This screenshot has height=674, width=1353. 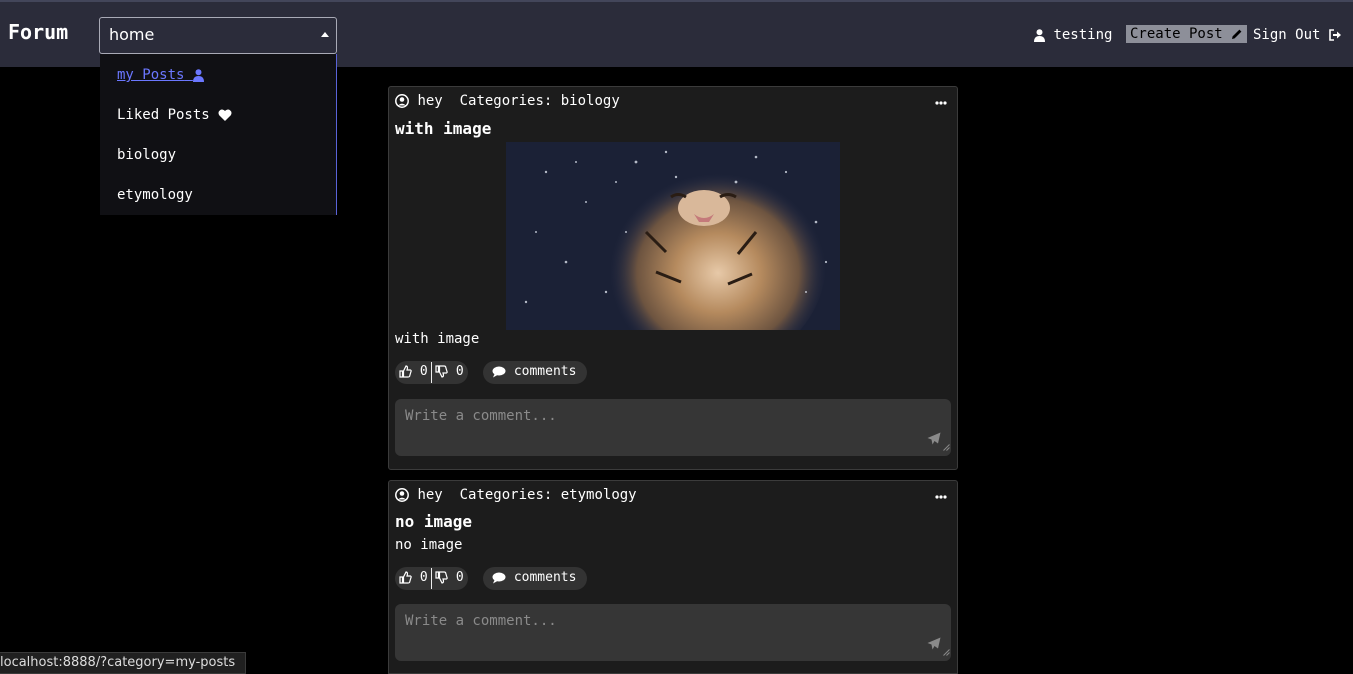 I want to click on sign-out-label: Sign Out, so click(x=1287, y=35).